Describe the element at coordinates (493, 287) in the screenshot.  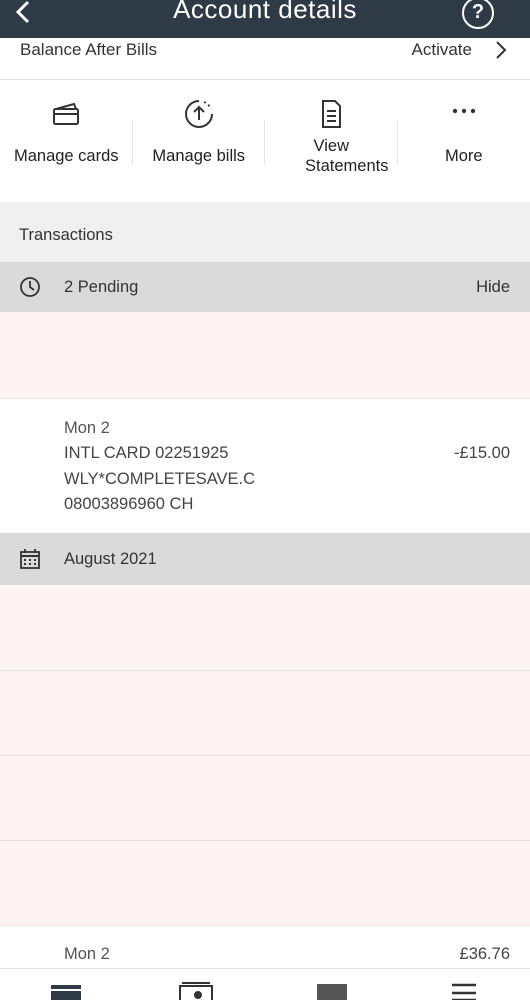
I see `hide-pending-link: Hide` at that location.